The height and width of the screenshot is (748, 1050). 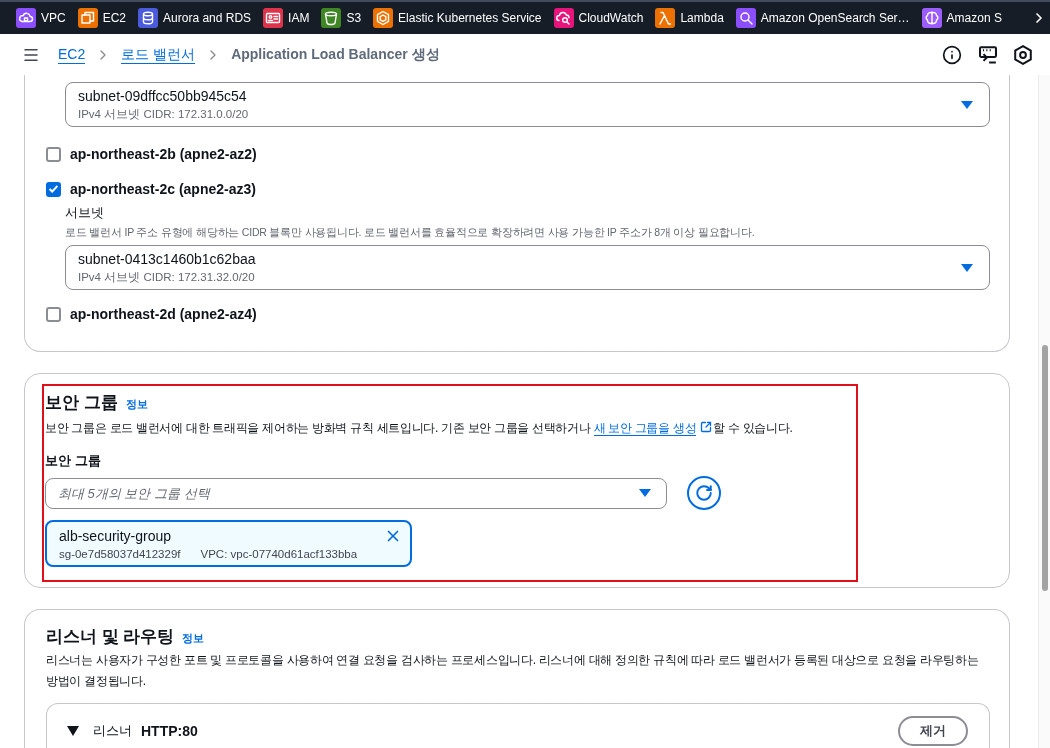 I want to click on scrollbar, so click(x=1044, y=411).